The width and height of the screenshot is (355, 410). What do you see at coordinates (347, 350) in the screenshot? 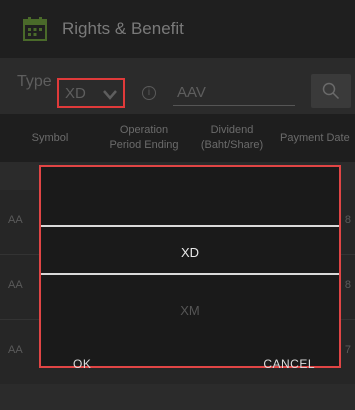
I see `row-payment-date: 7` at bounding box center [347, 350].